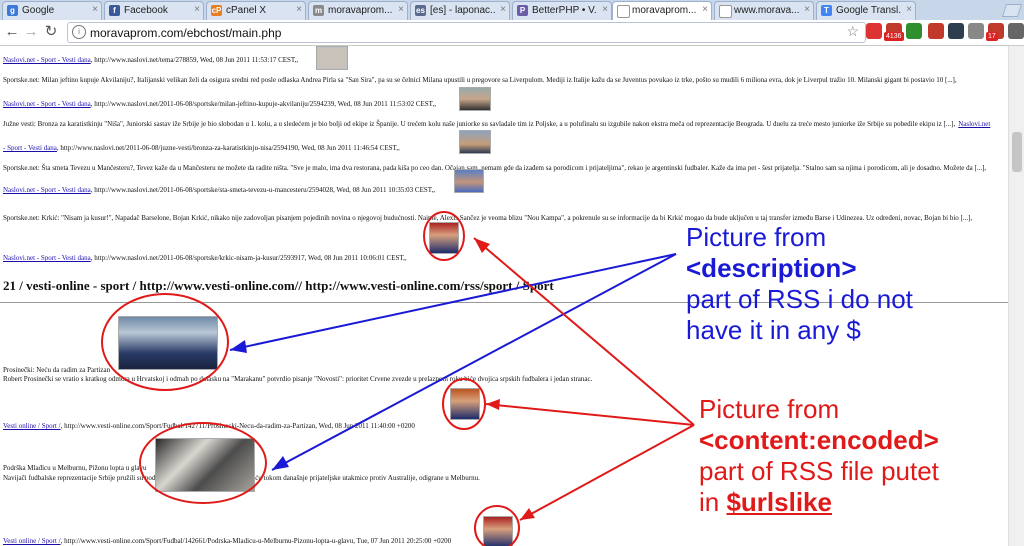 The image size is (1024, 546). I want to click on annotation-line: have it in any $, so click(773, 330).